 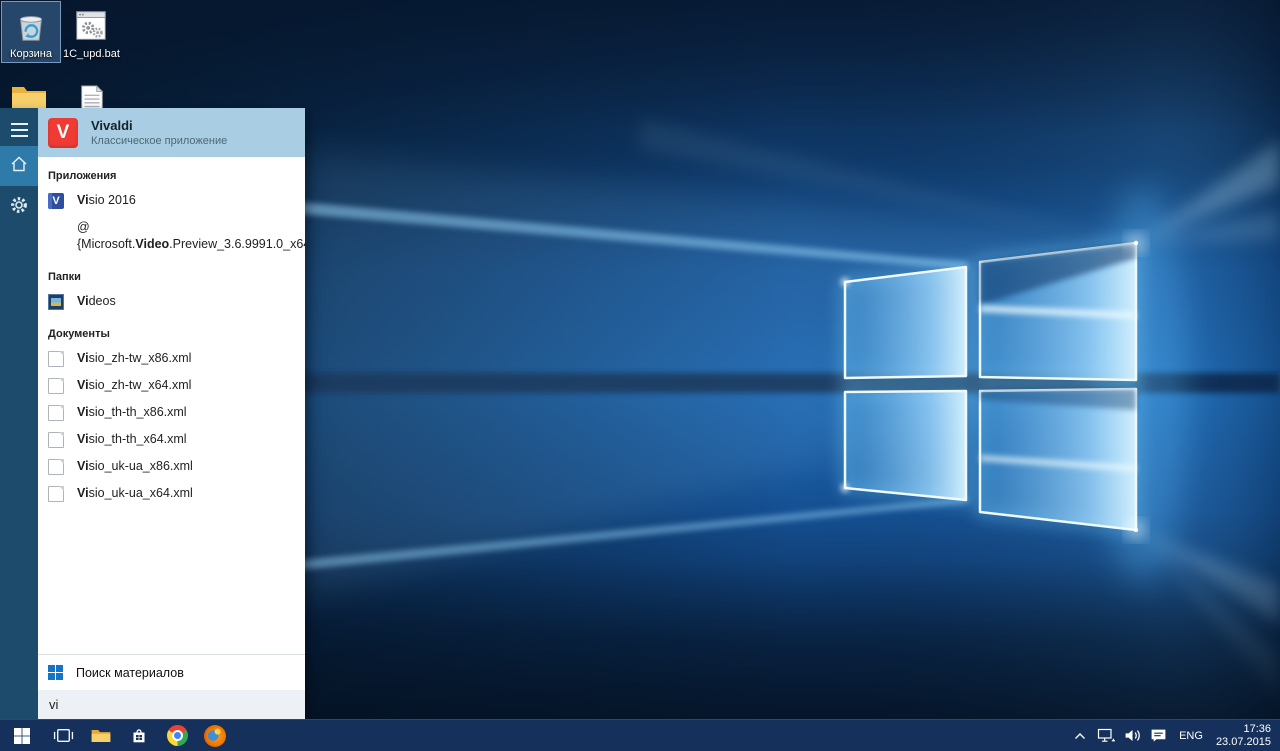 I want to click on search-result-item: Visio_uk-ua_x86.xml, so click(x=171, y=466).